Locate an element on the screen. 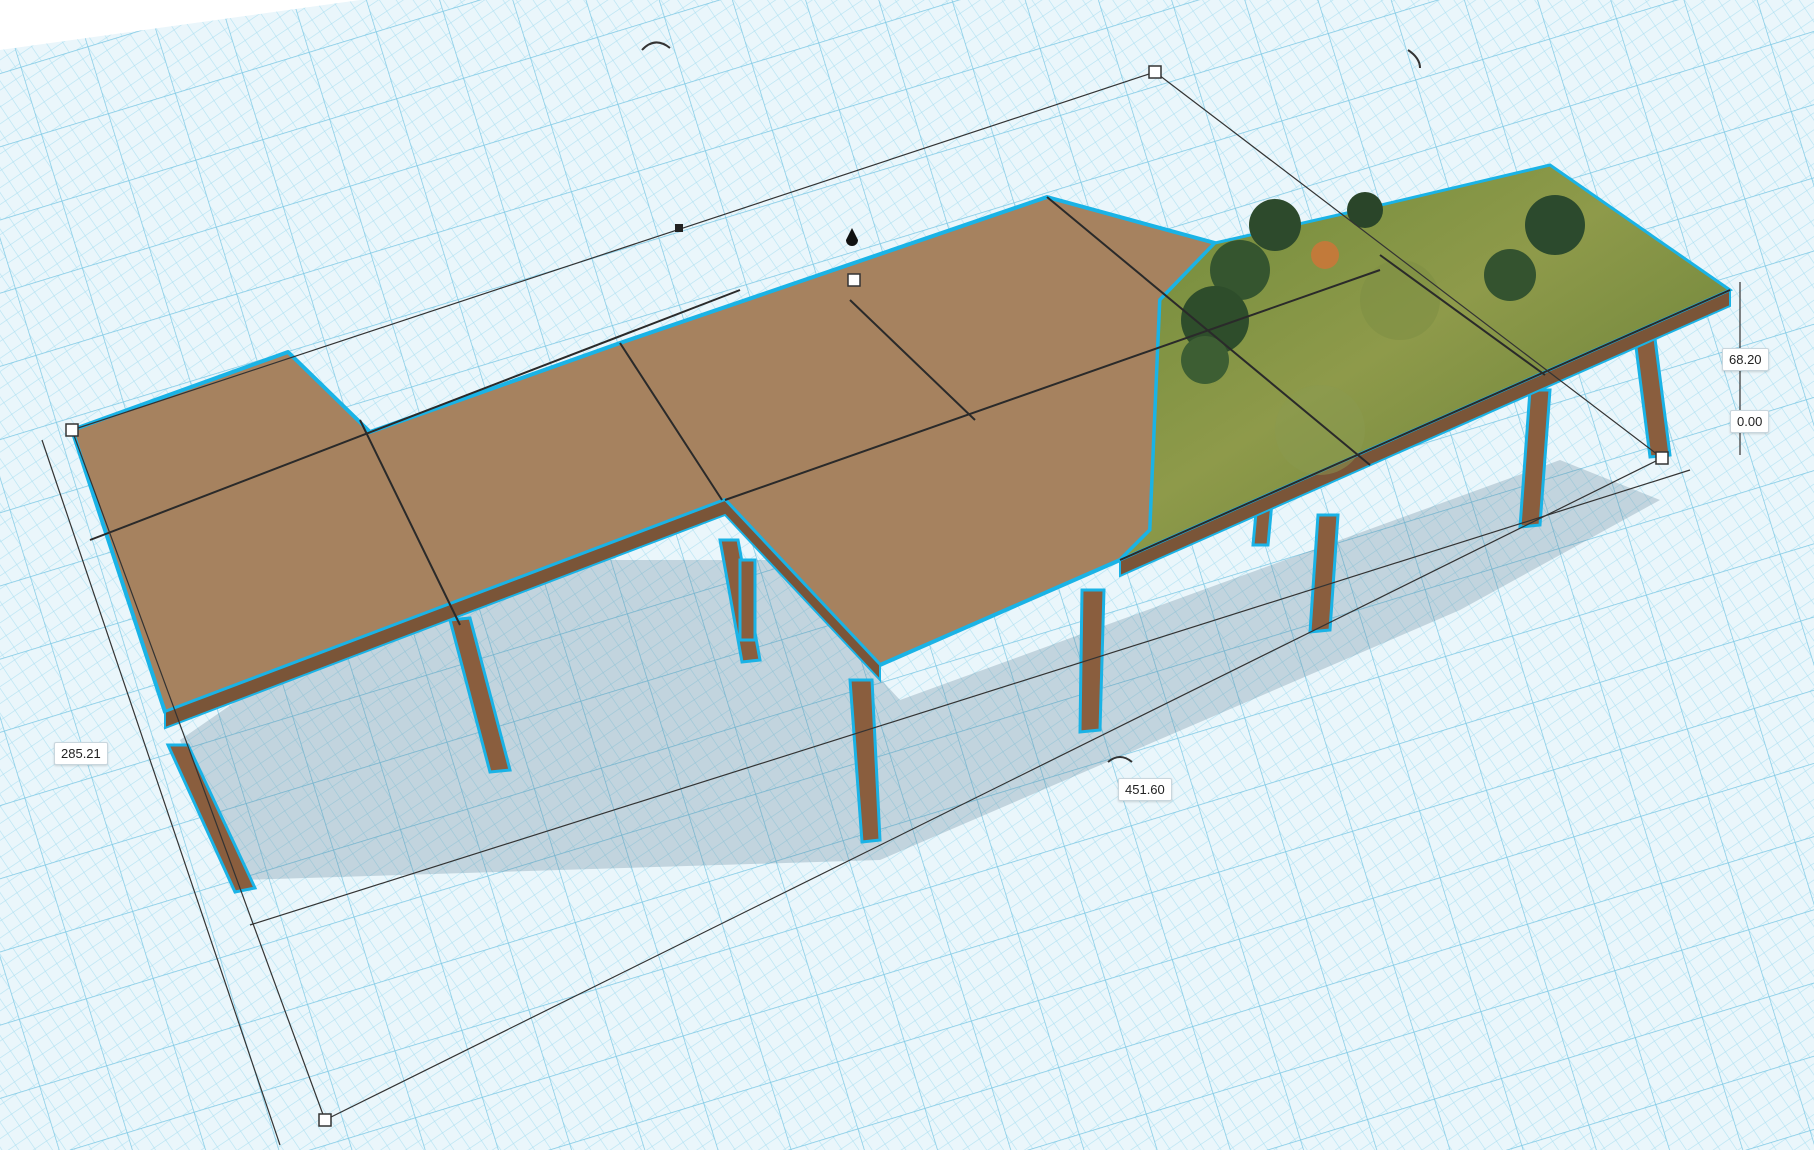  resize-handle-top-left is located at coordinates (72, 430).